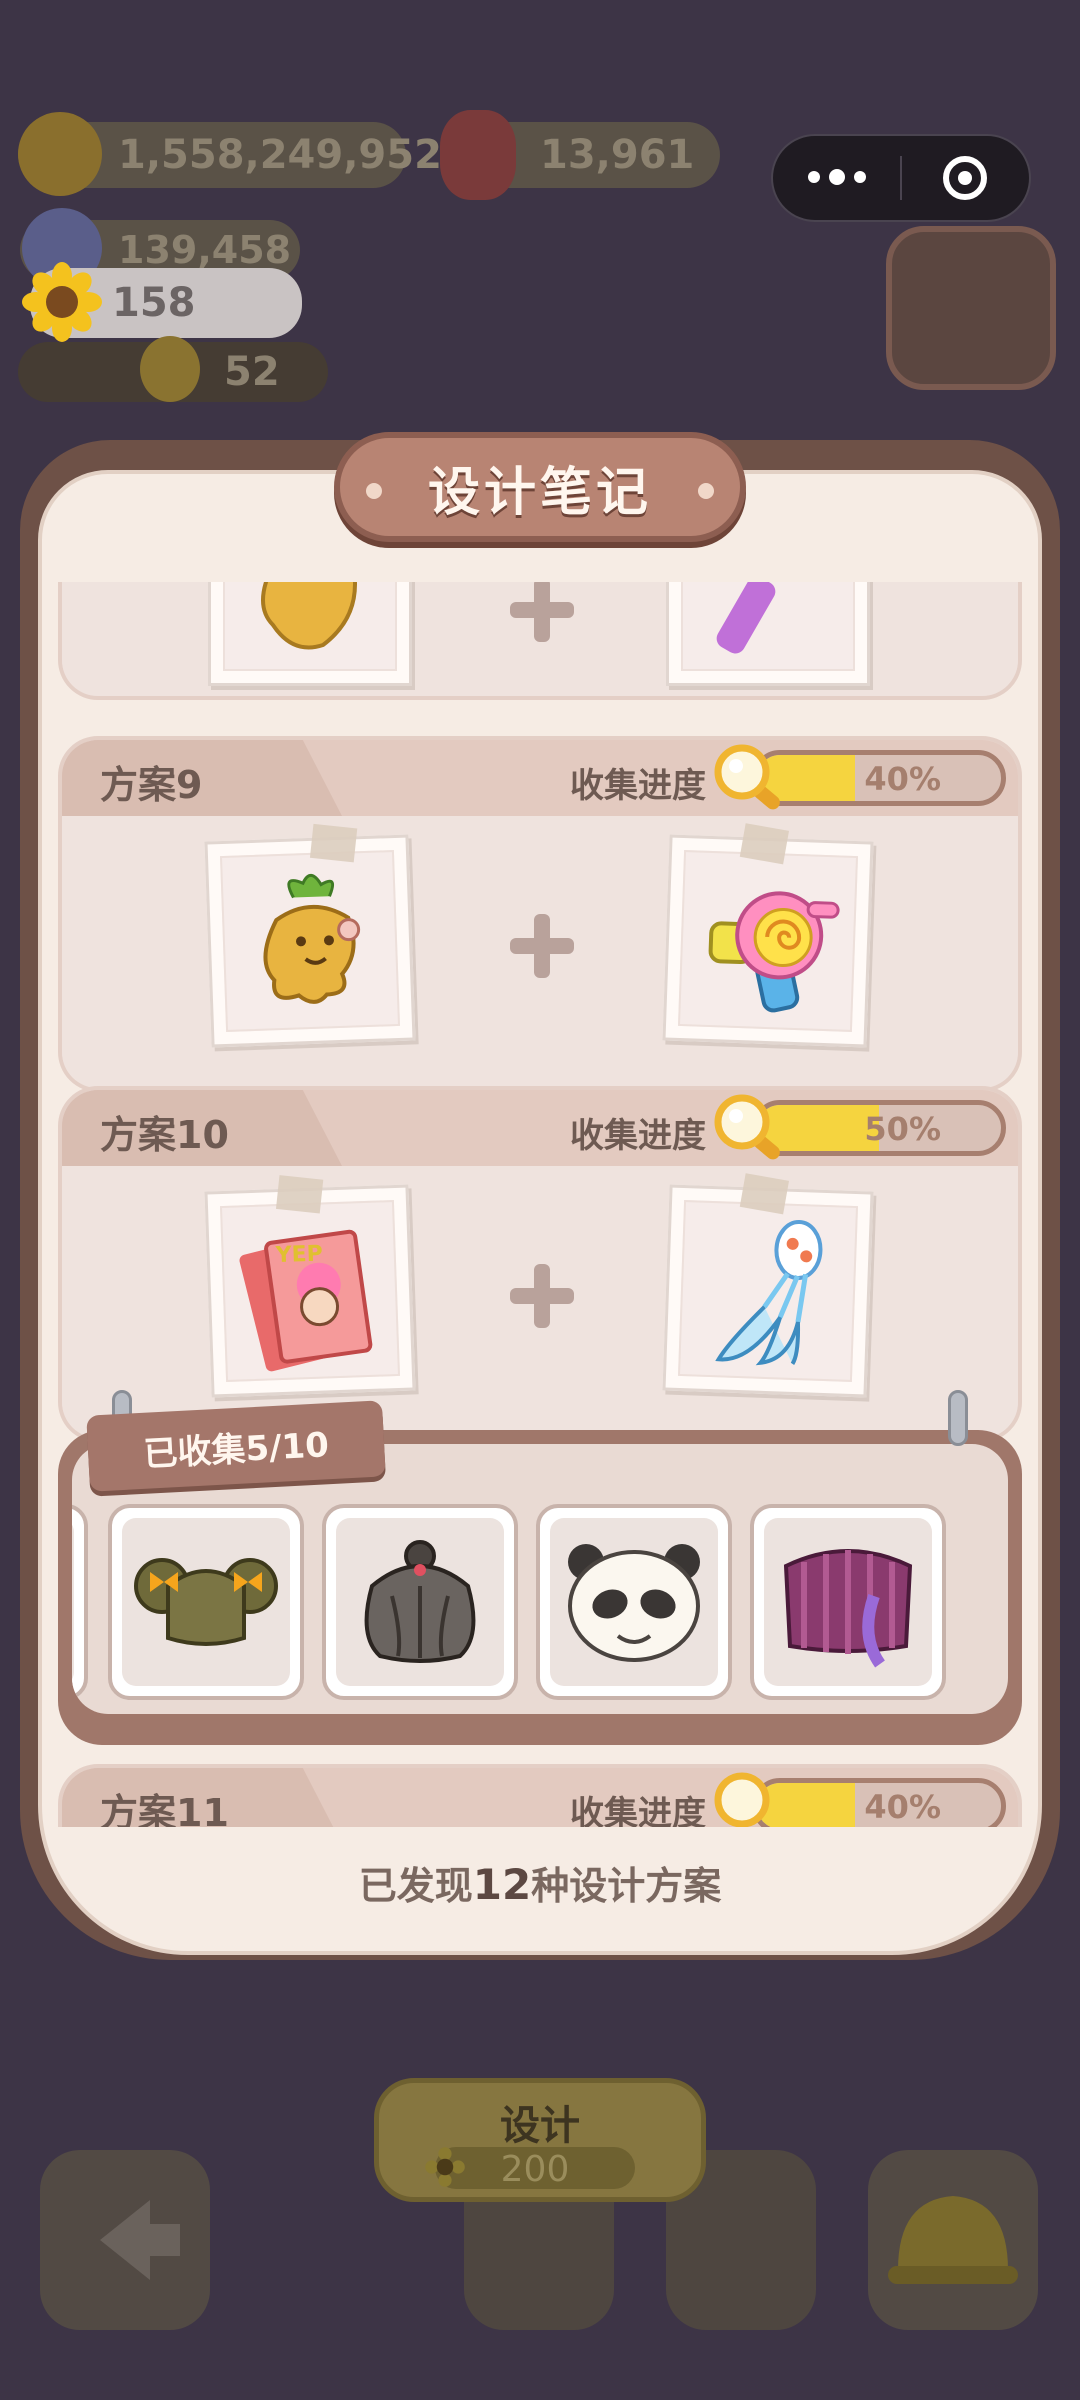 The image size is (1080, 2400). Describe the element at coordinates (164, 1135) in the screenshot. I see `plan-name: 方案10` at that location.